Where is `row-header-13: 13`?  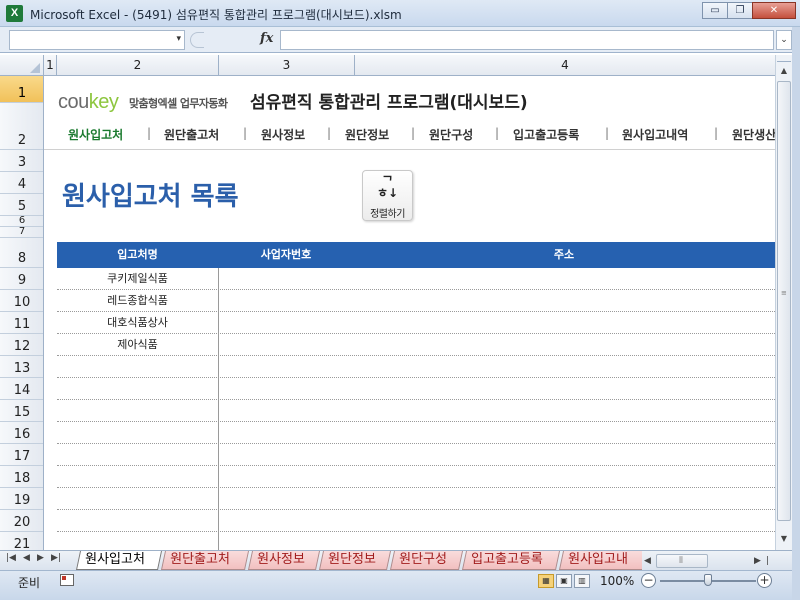
row-header-13: 13 is located at coordinates (21, 367).